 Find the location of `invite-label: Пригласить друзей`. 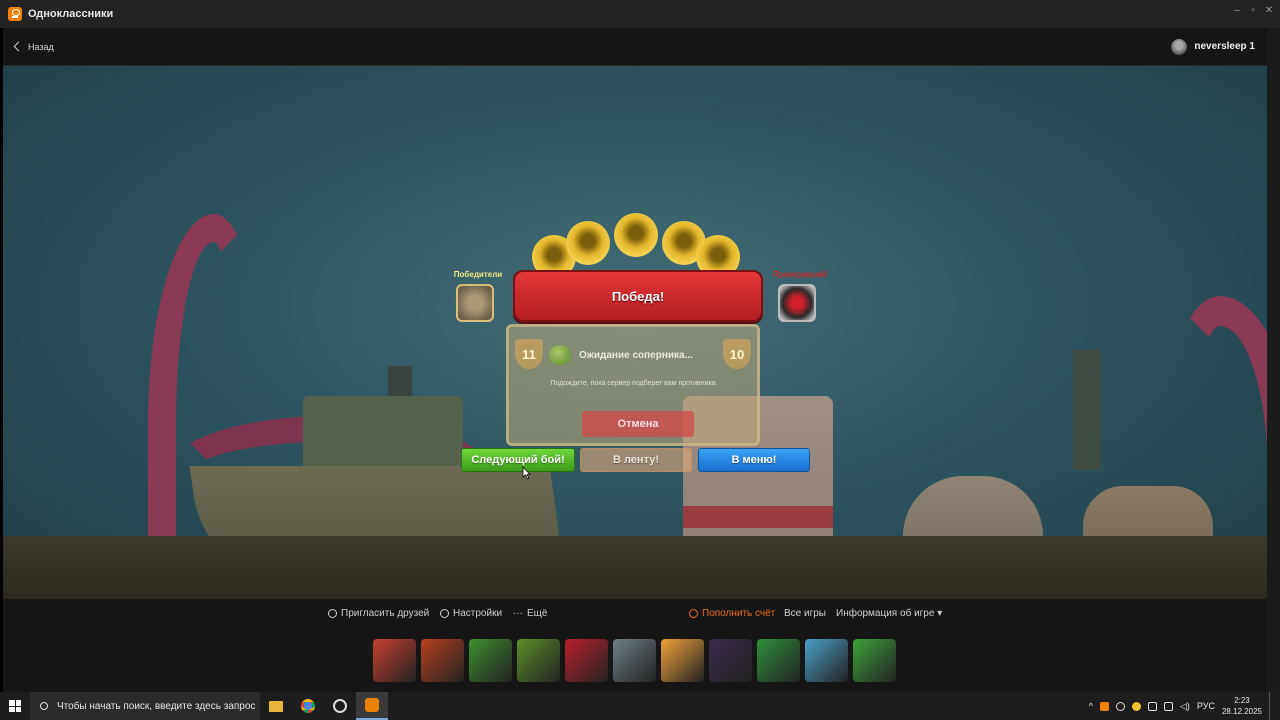

invite-label: Пригласить друзей is located at coordinates (385, 613).